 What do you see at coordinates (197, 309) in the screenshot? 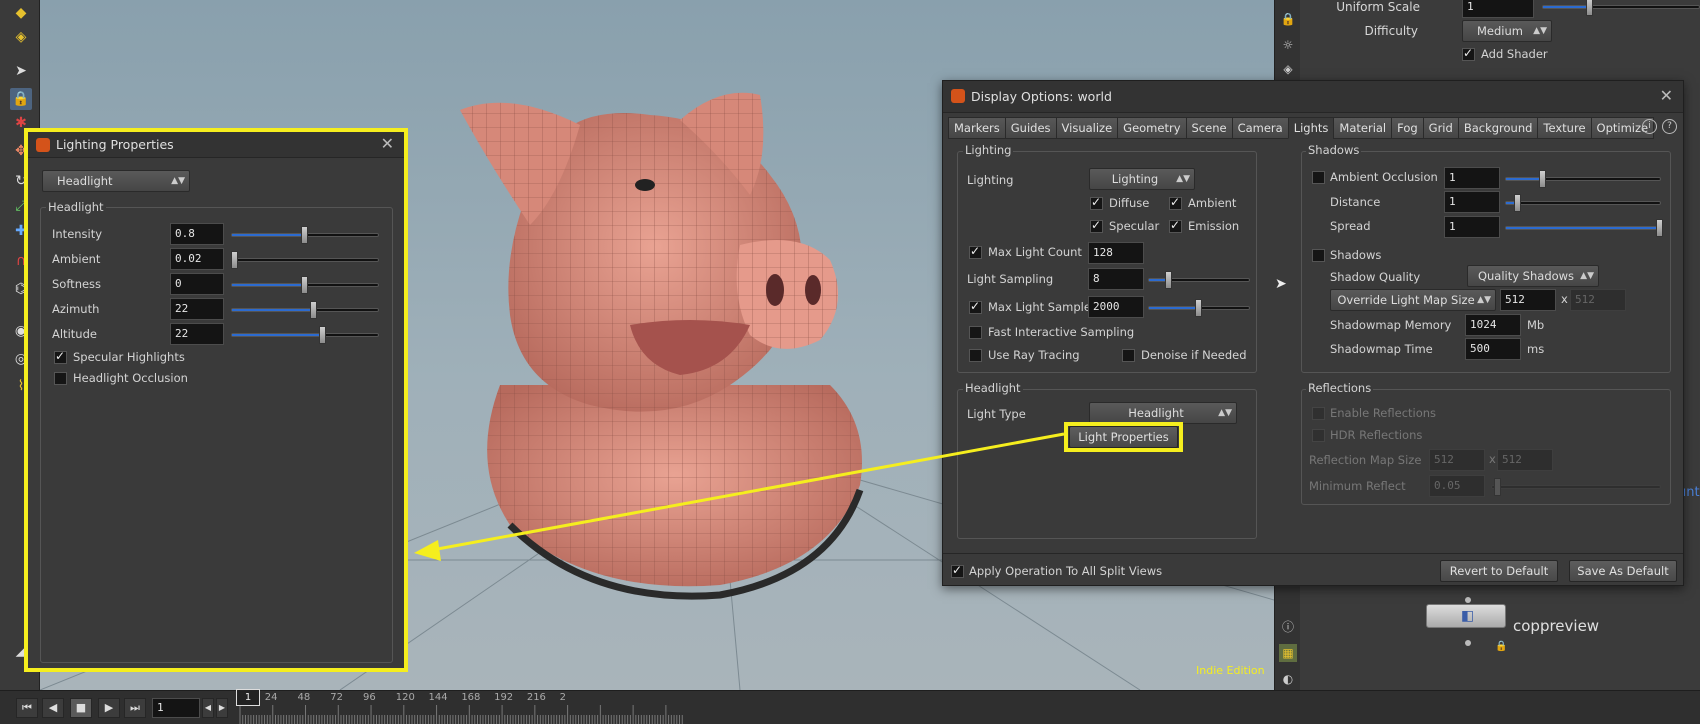
I see `azimuth-field: 22` at bounding box center [197, 309].